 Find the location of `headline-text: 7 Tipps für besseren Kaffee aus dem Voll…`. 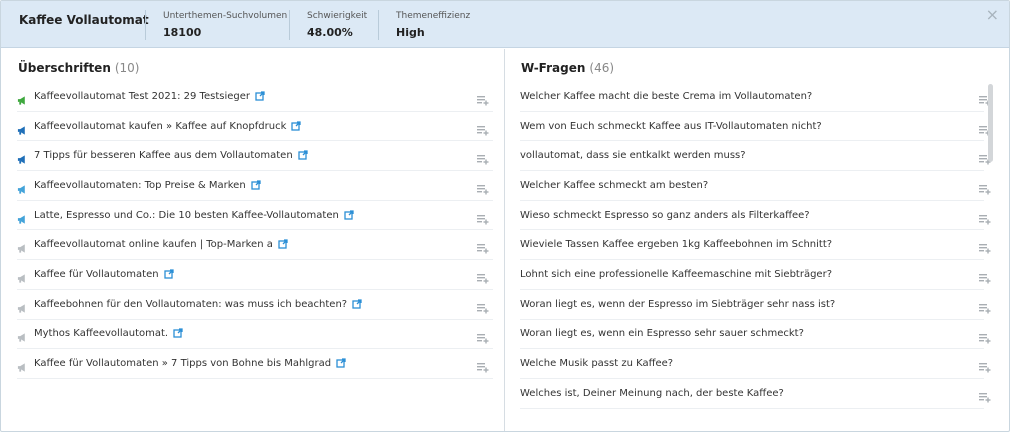

headline-text: 7 Tipps für besseren Kaffee aus dem Voll… is located at coordinates (171, 155).